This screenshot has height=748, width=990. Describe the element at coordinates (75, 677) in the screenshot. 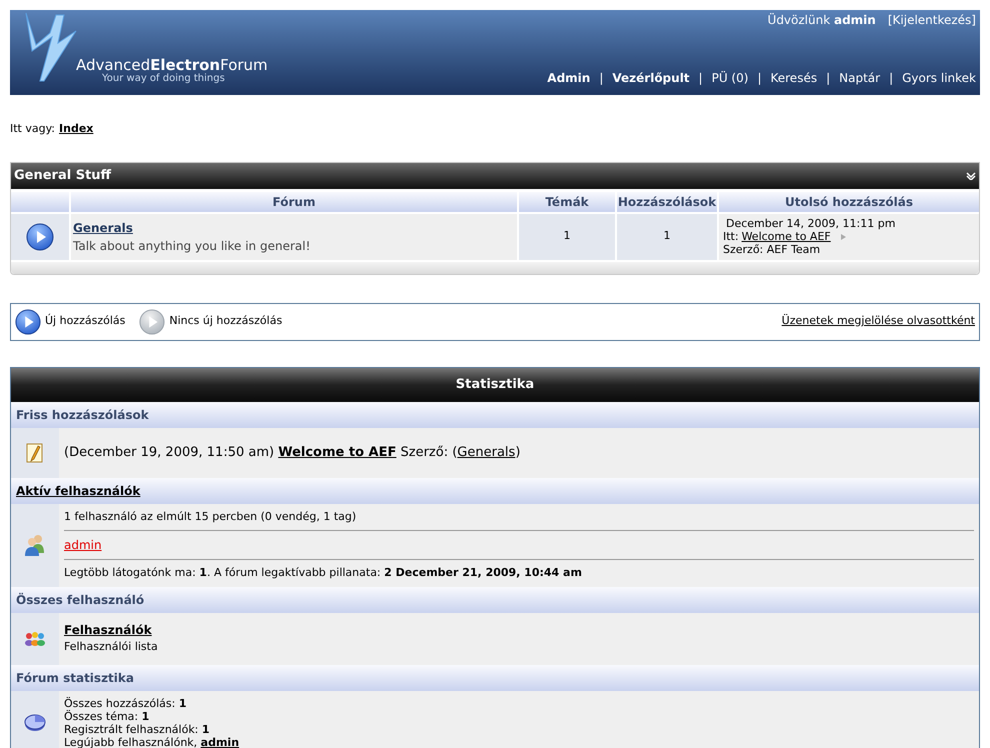

I see `section-heading: Fórum statisztika` at that location.